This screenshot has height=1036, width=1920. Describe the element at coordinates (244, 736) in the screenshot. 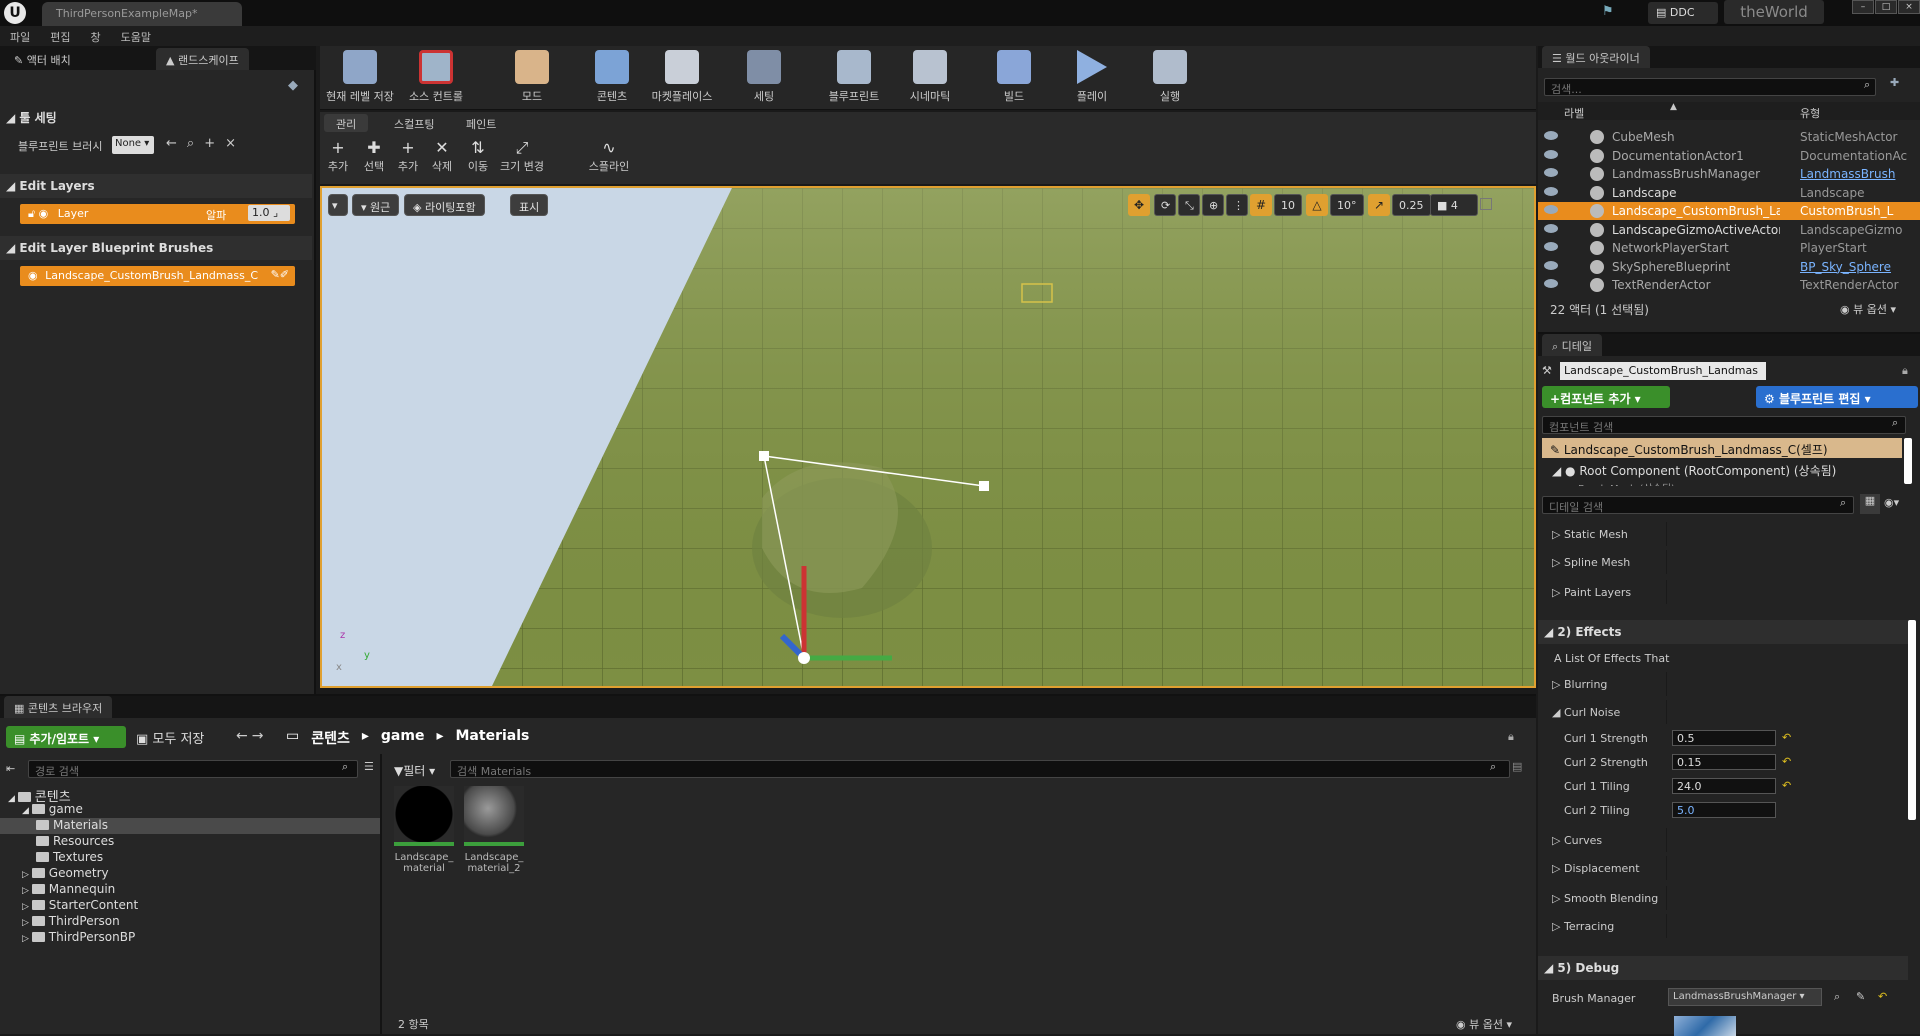

I see `back-icon: ←` at that location.